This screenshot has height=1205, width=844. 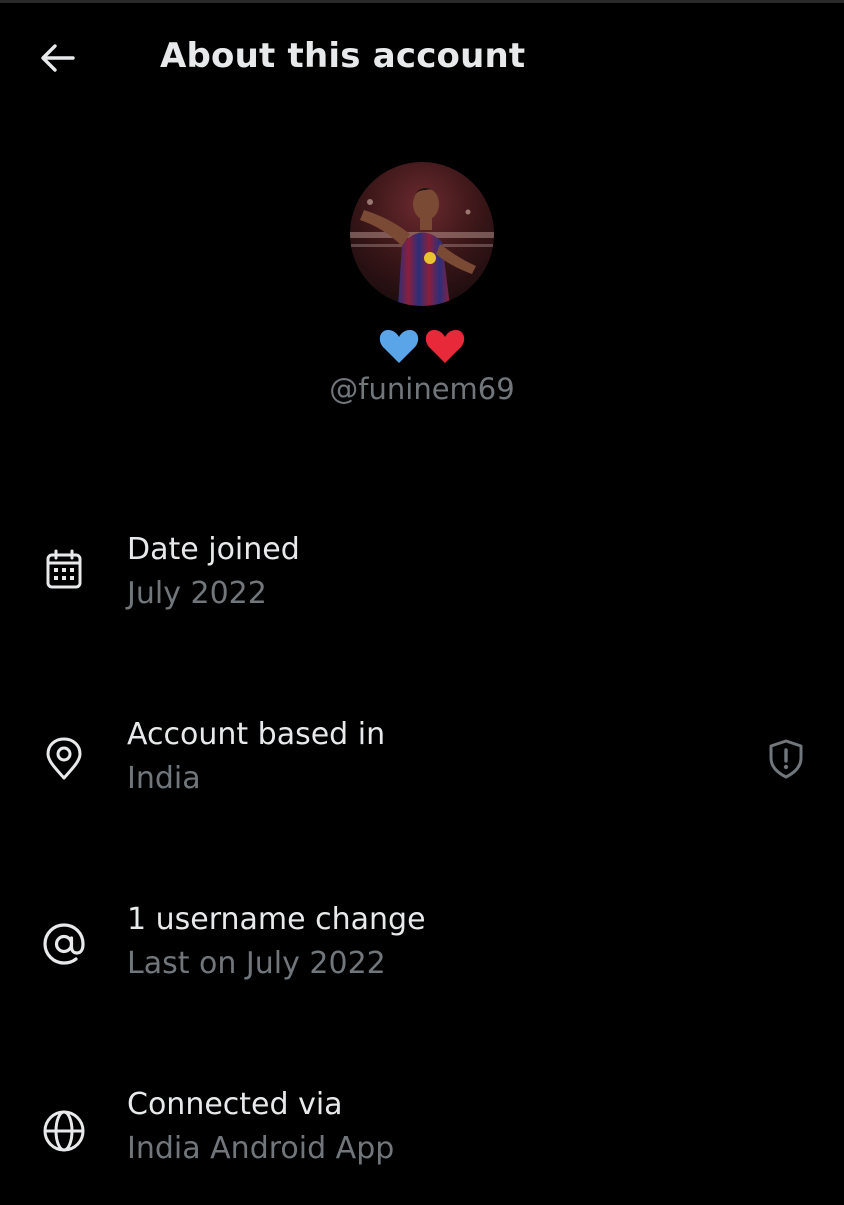 I want to click on username-change-label: 1 username change, so click(x=276, y=919).